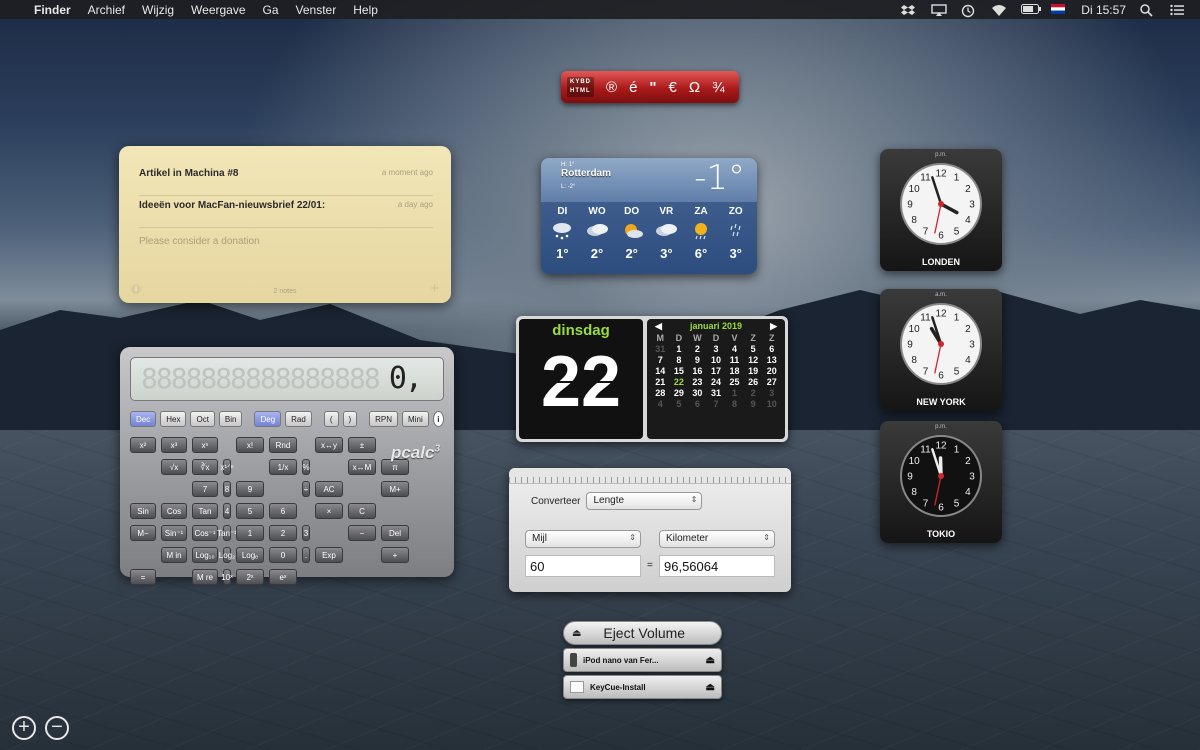  I want to click on calendar-day: 27, so click(771, 382).